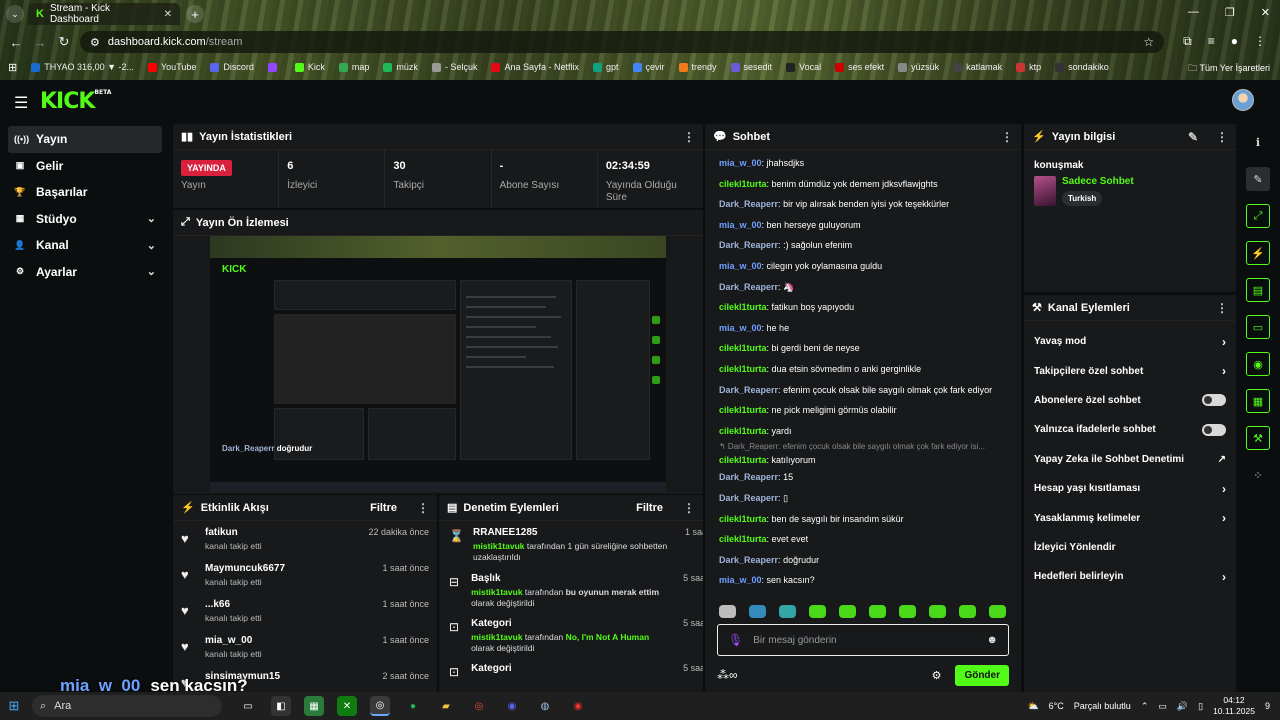 The height and width of the screenshot is (720, 1280). I want to click on extensions-icon: ⧉, so click(1187, 41).